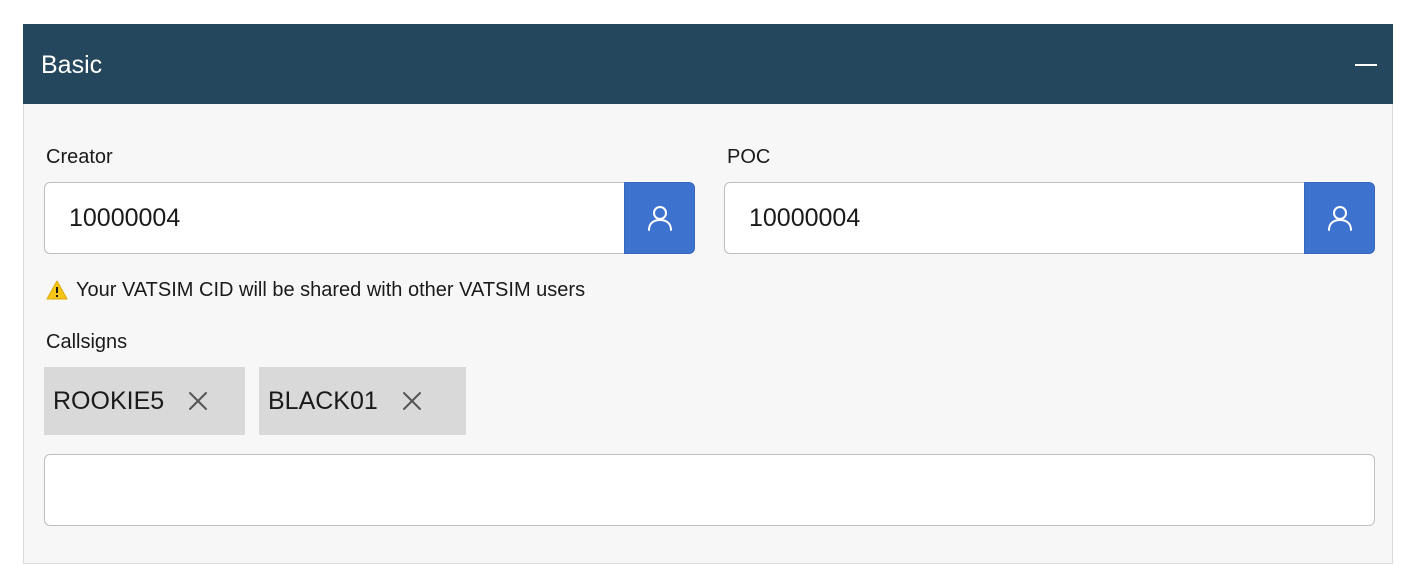  I want to click on callsign-chip: BLACK01, so click(362, 401).